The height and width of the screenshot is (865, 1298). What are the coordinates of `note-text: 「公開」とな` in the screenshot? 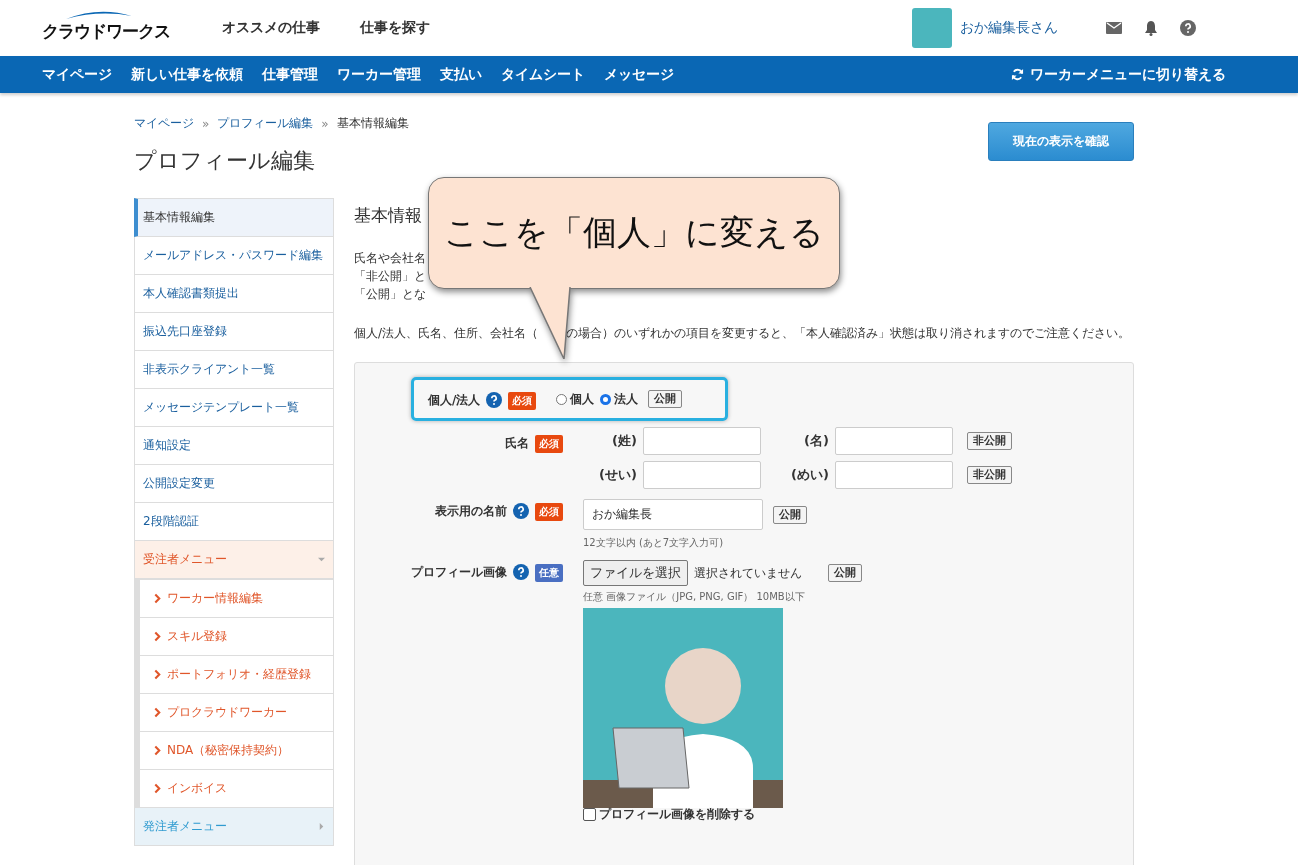 It's located at (390, 294).